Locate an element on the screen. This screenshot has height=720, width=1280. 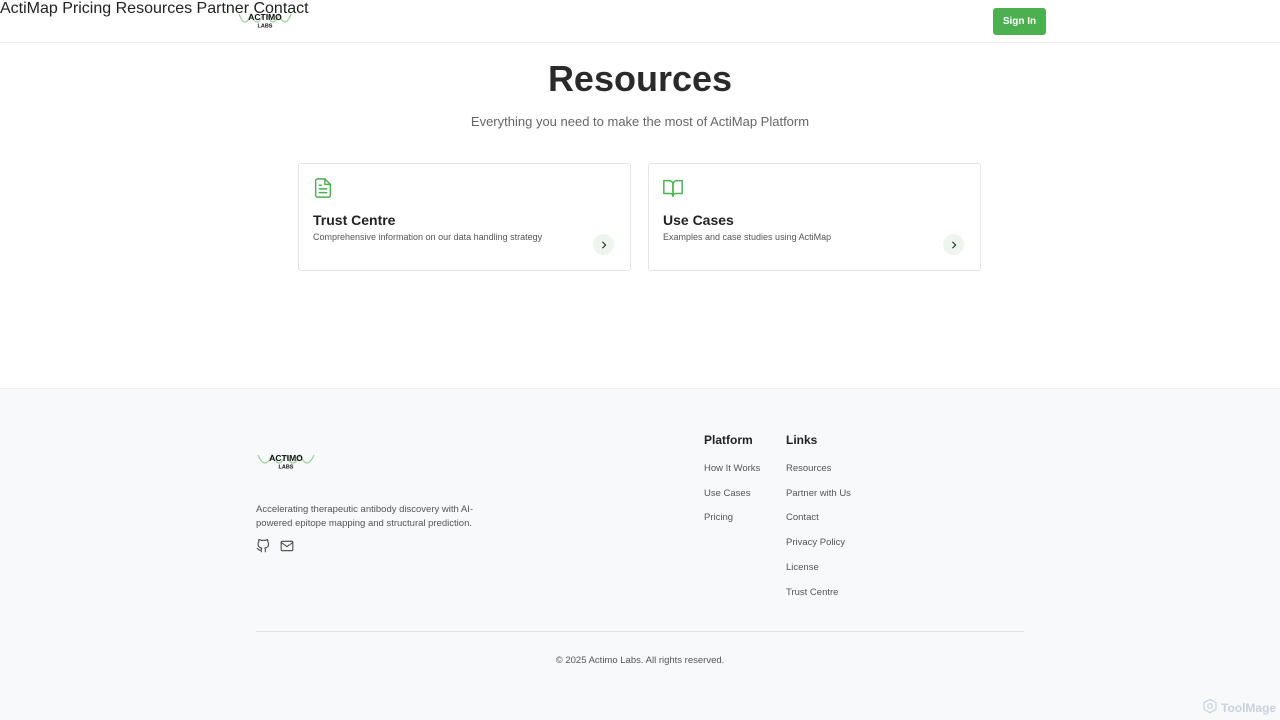
footer-logo: ACTIMO LABS is located at coordinates (286, 462).